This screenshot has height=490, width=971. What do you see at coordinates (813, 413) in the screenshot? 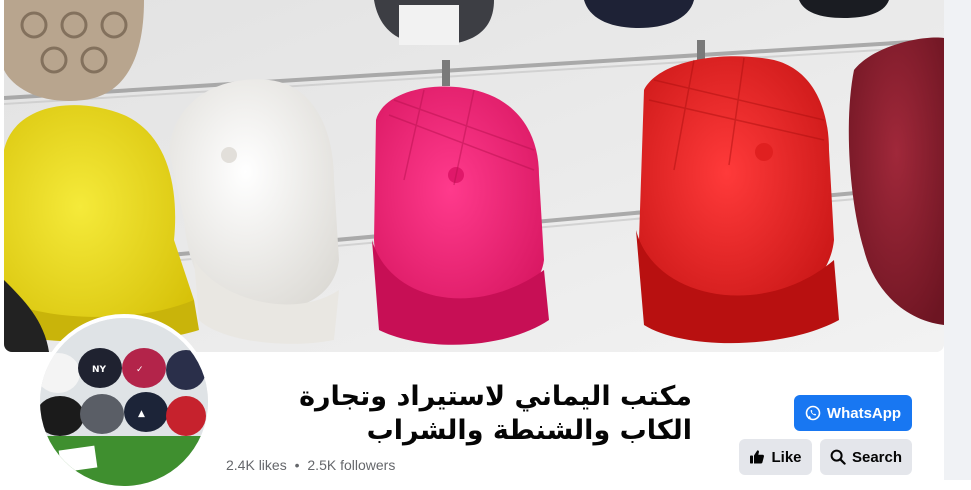
I see `whatsapp-icon` at bounding box center [813, 413].